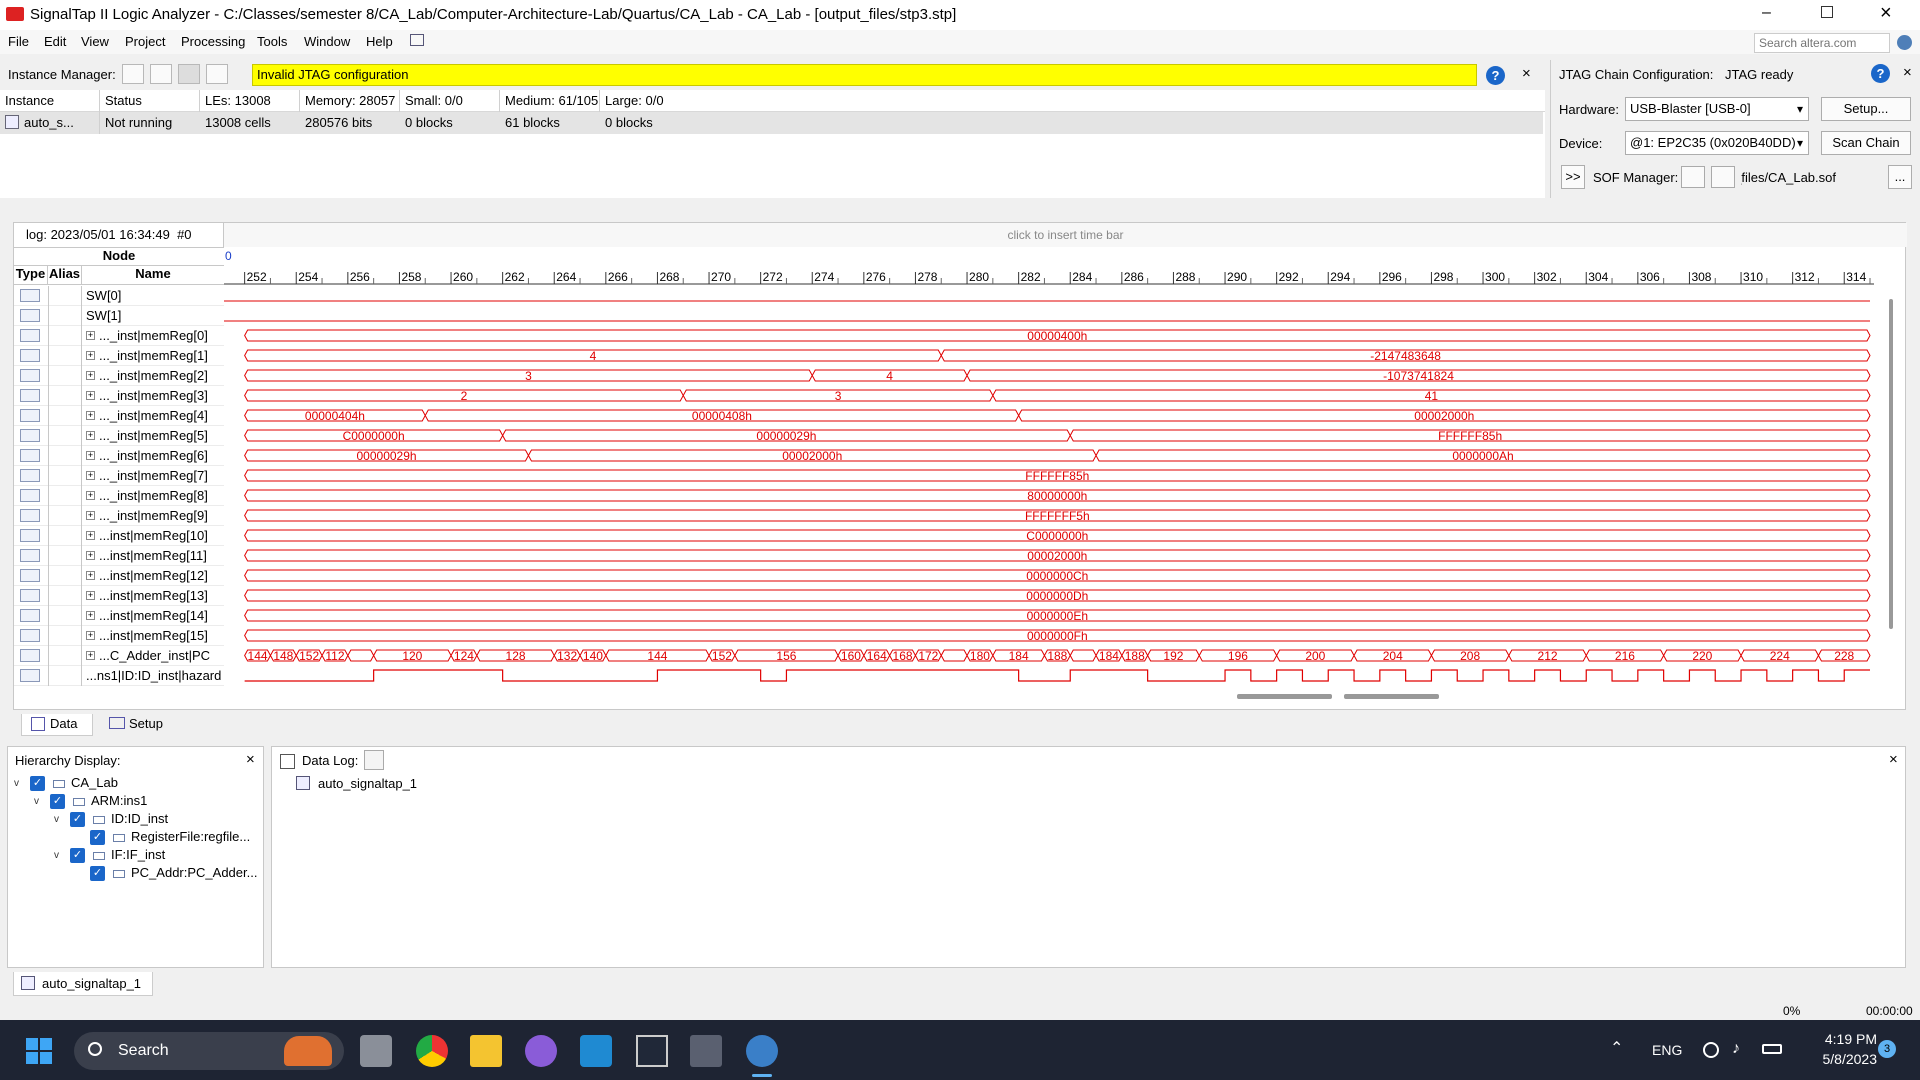  What do you see at coordinates (83, 984) in the screenshot?
I see `instance-tab: auto_signaltap_1` at bounding box center [83, 984].